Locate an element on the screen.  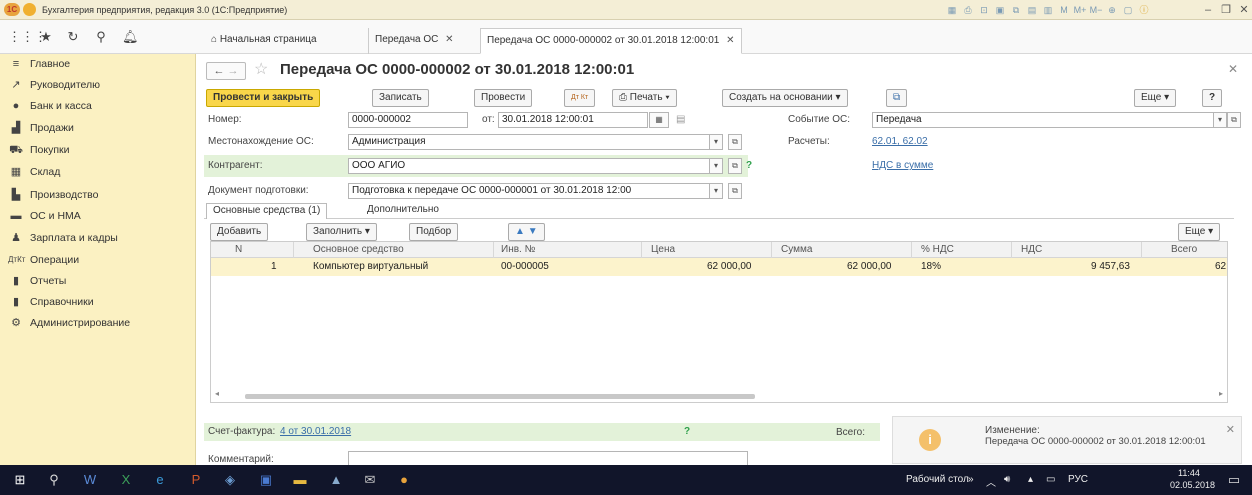
grid-icon: ▦ is located at coordinates (952, 10).